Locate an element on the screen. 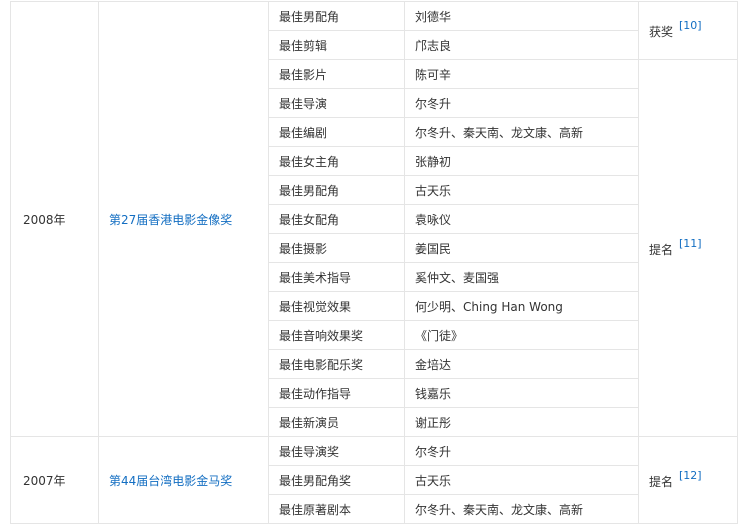  event-link: 第27届香港电影金像奖 is located at coordinates (170, 220).